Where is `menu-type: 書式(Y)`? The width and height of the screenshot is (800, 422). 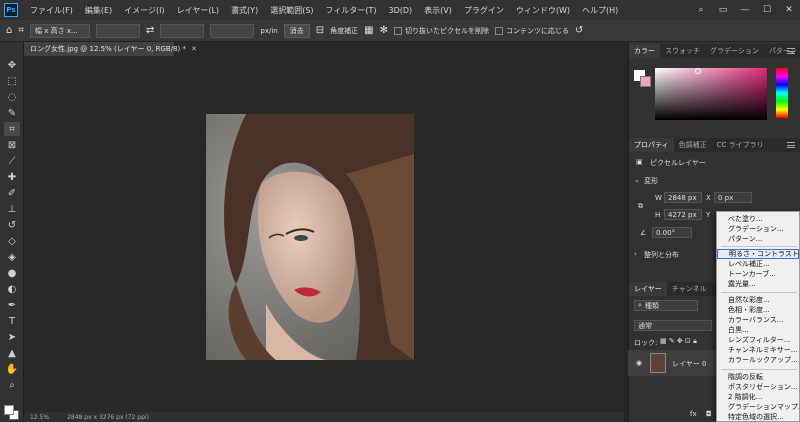 menu-type: 書式(Y) is located at coordinates (244, 10).